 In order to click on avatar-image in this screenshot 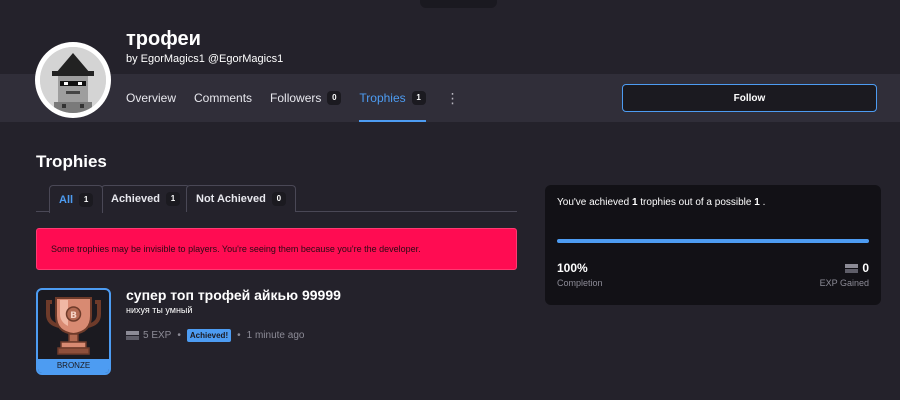, I will do `click(73, 80)`.